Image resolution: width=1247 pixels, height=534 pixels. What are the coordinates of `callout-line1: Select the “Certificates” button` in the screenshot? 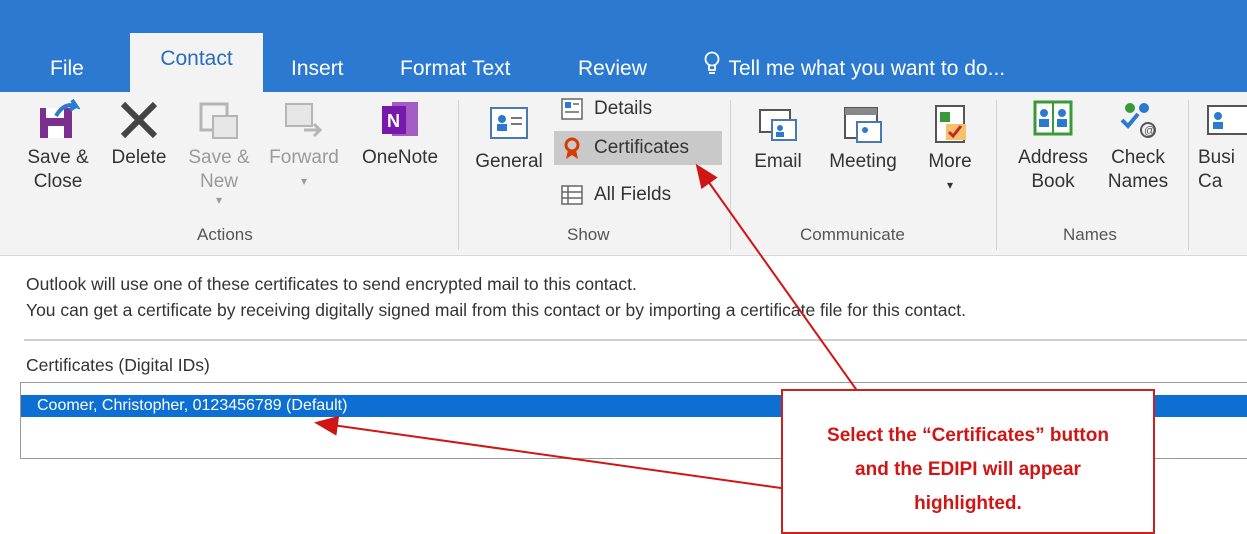 It's located at (968, 435).